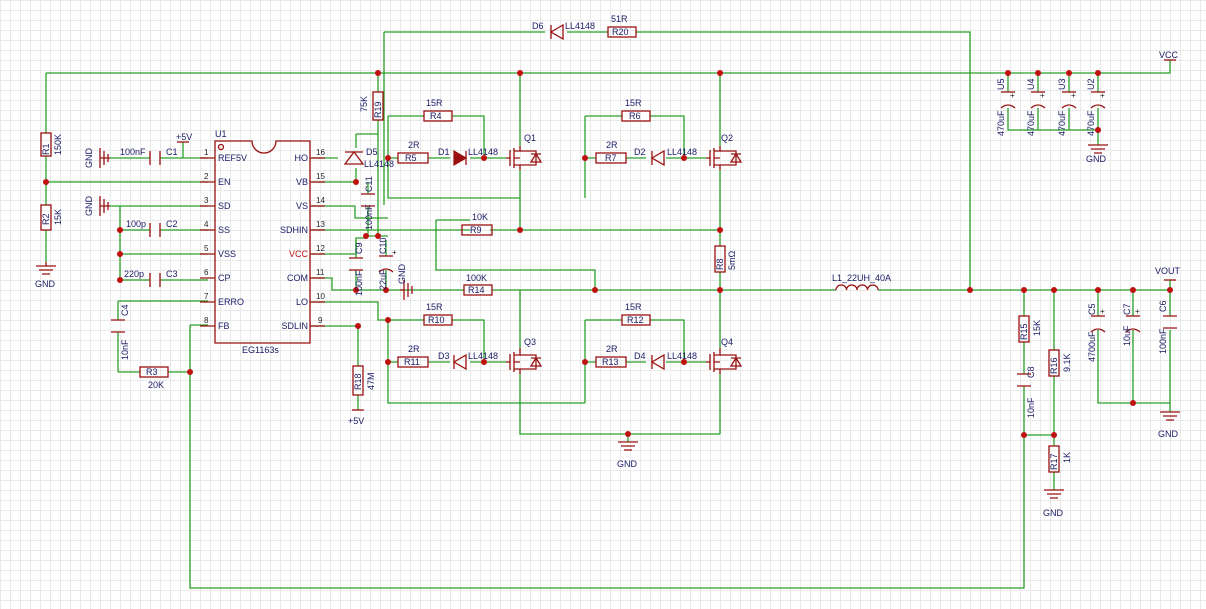 This screenshot has width=1206, height=609. Describe the element at coordinates (387, 263) in the screenshot. I see `capacitor-c10: + C10 22uF` at that location.